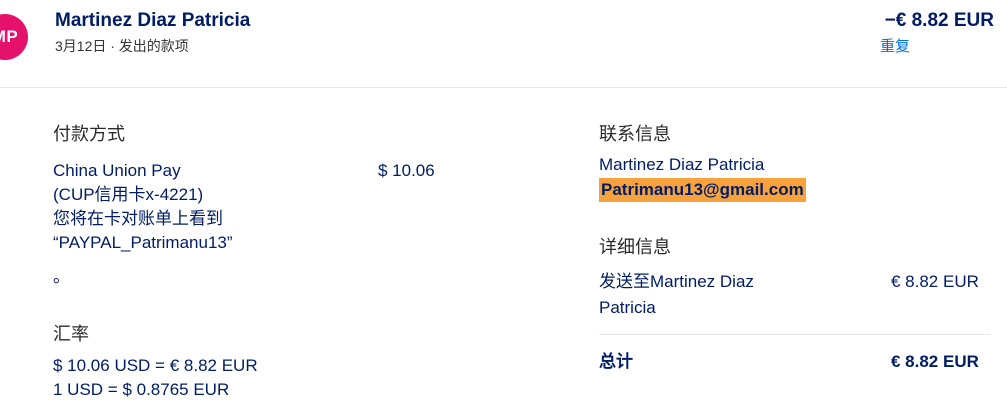 The width and height of the screenshot is (1007, 411). What do you see at coordinates (627, 307) in the screenshot?
I see `sent-to-name: Patricia` at bounding box center [627, 307].